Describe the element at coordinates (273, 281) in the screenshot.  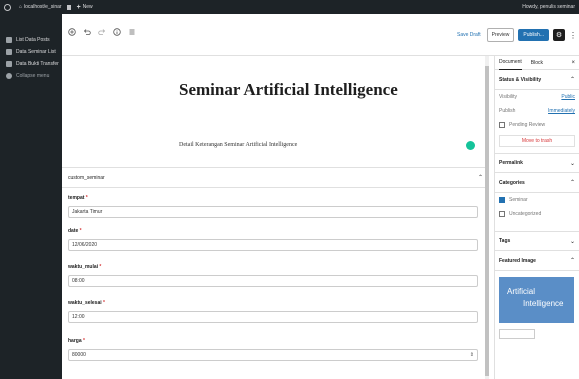
I see `waktu-mulai-input: 08:00` at that location.